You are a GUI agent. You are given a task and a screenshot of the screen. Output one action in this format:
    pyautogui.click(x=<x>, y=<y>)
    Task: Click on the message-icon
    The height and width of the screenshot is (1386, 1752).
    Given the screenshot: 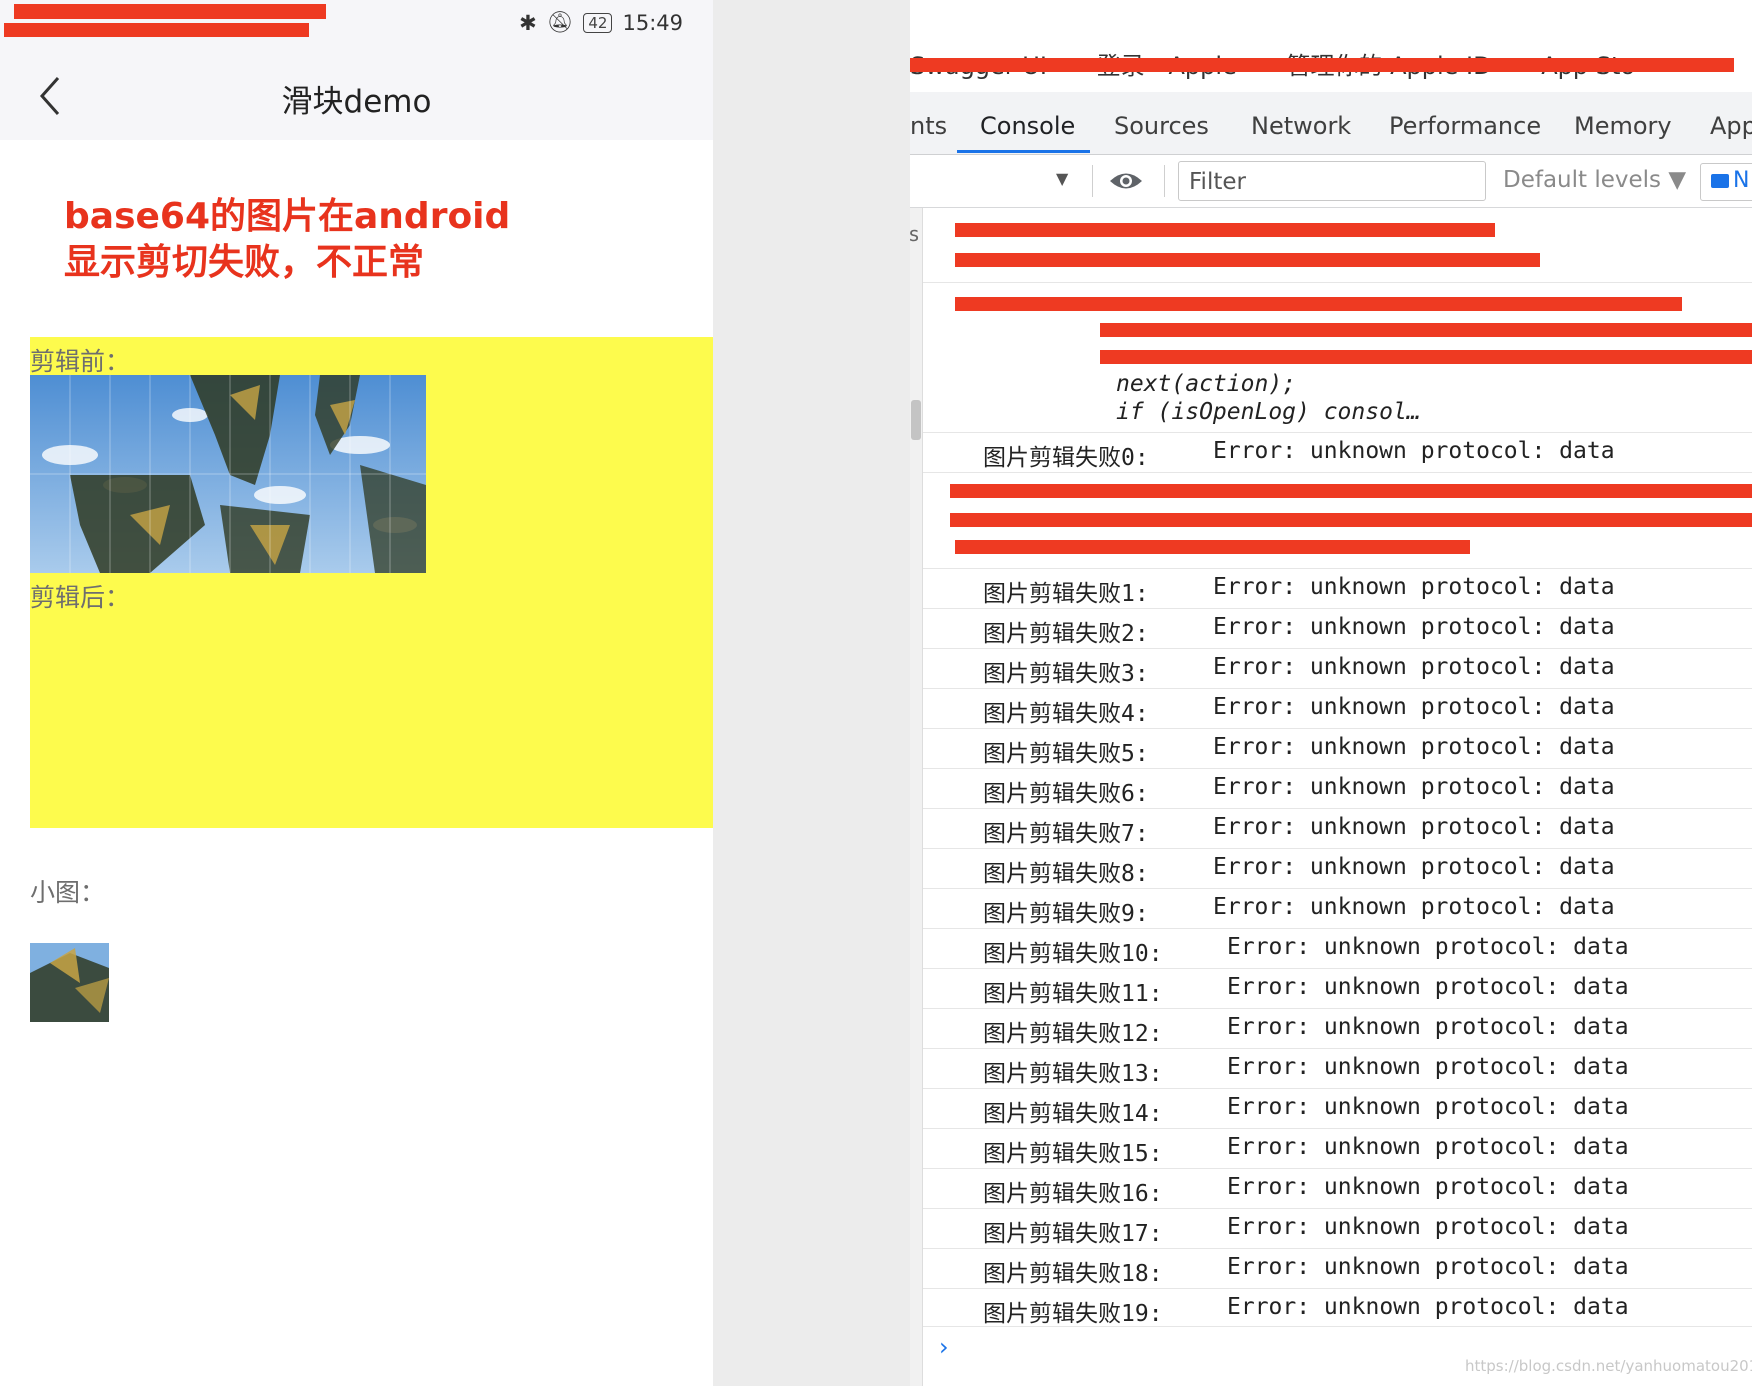 What is the action you would take?
    pyautogui.click(x=1720, y=181)
    